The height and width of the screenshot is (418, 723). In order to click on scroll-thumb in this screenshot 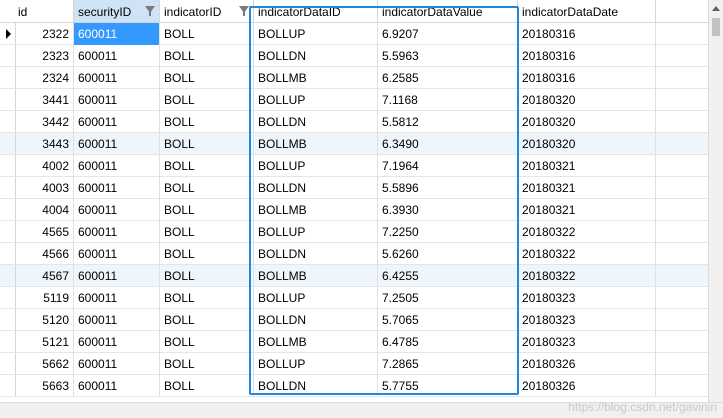, I will do `click(716, 27)`.